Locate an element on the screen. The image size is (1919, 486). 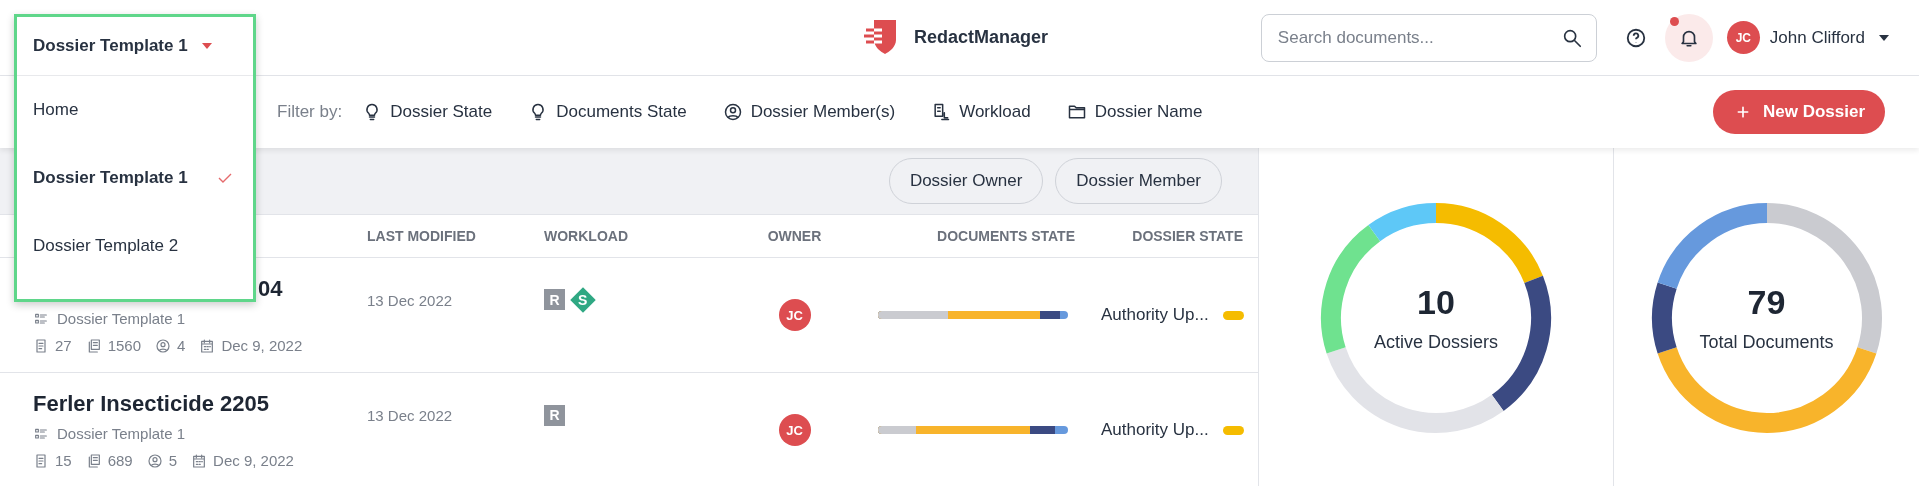
stat-value: 79 is located at coordinates (1766, 302).